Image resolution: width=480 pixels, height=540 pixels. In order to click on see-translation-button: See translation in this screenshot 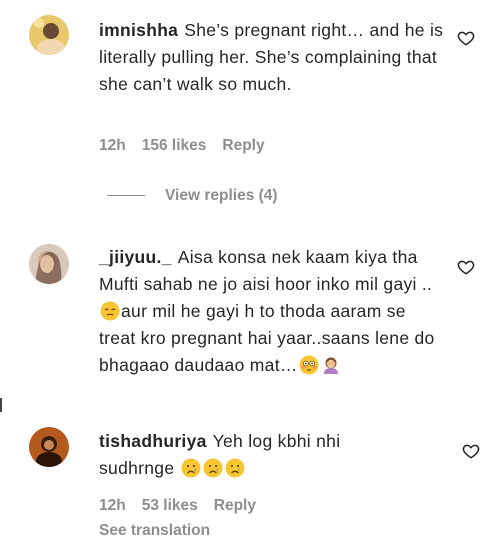, I will do `click(154, 531)`.